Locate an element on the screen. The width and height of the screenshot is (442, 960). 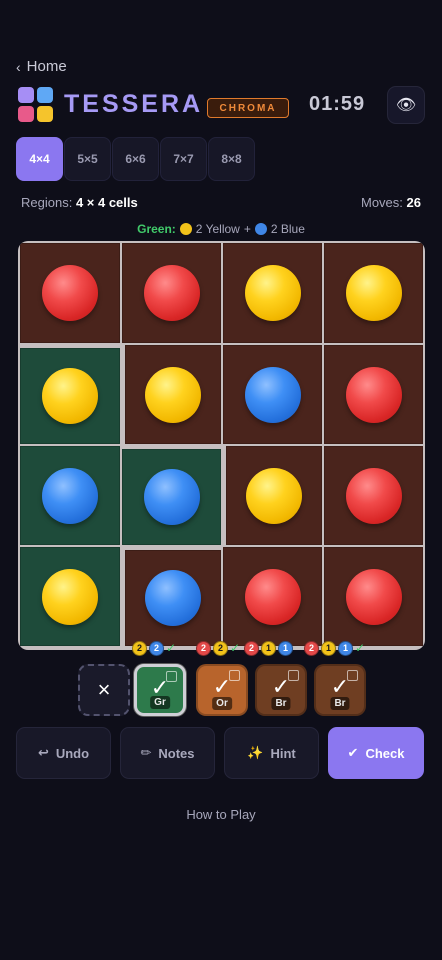
tray-label: Or is located at coordinates (222, 703).